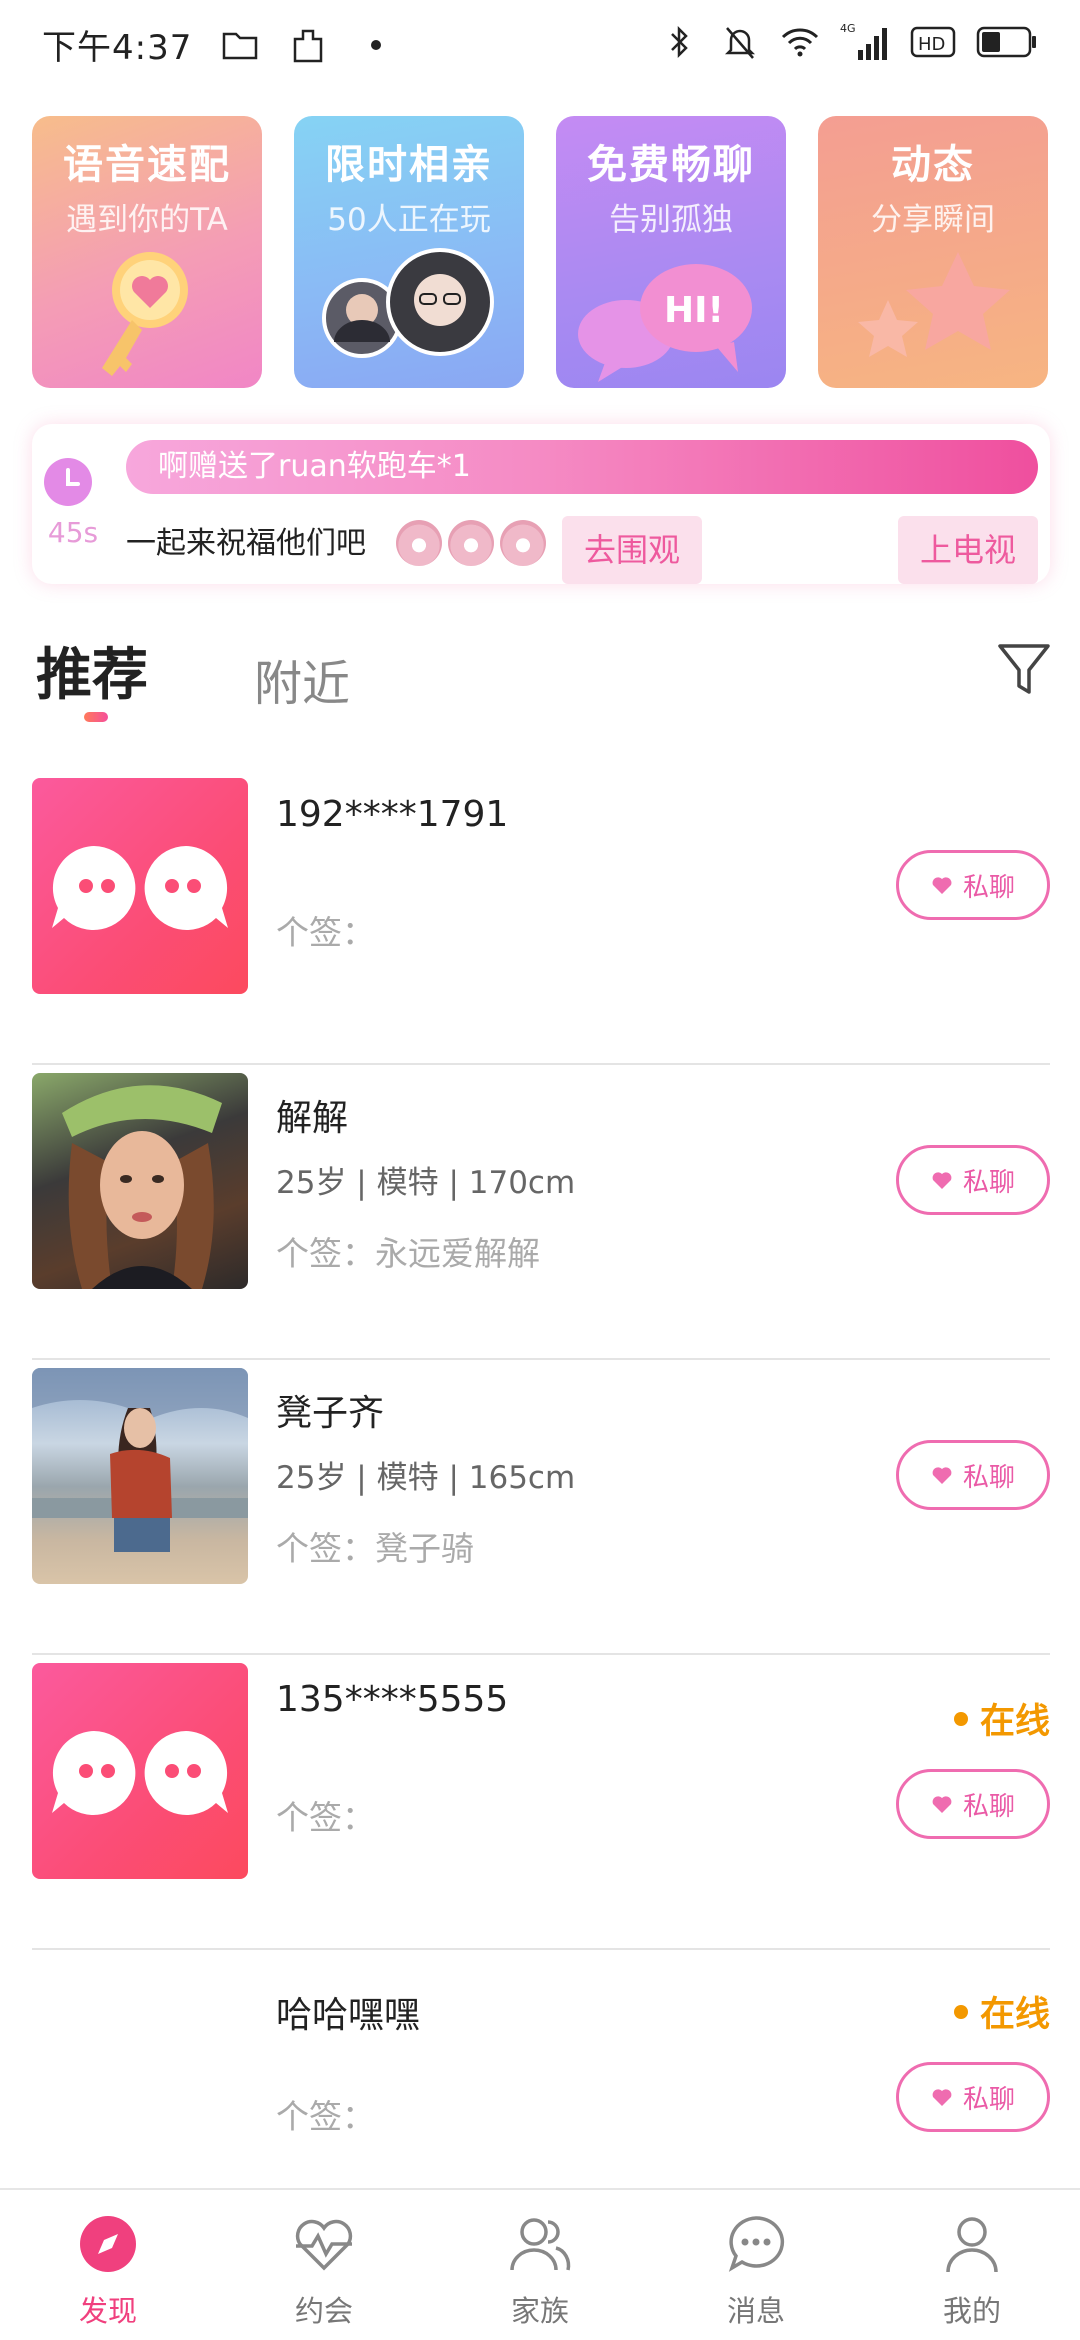  What do you see at coordinates (392, 1699) in the screenshot?
I see `user-name: 135****5555` at bounding box center [392, 1699].